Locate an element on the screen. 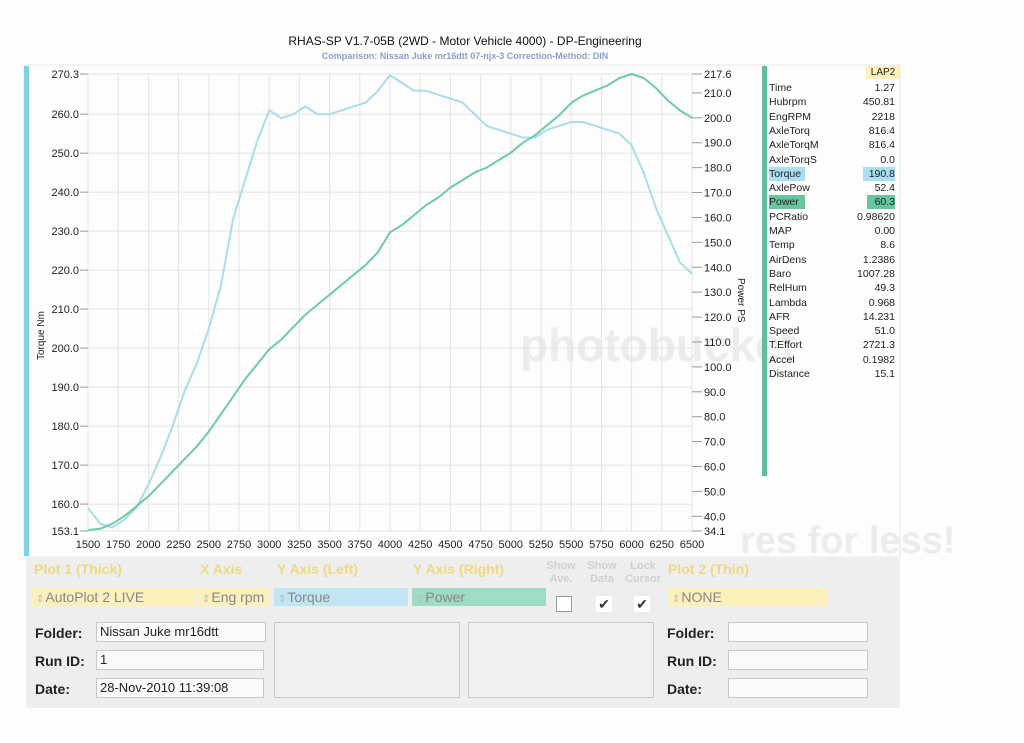 The image size is (1024, 743). left-tick-label: 153.1 is located at coordinates (65, 532).